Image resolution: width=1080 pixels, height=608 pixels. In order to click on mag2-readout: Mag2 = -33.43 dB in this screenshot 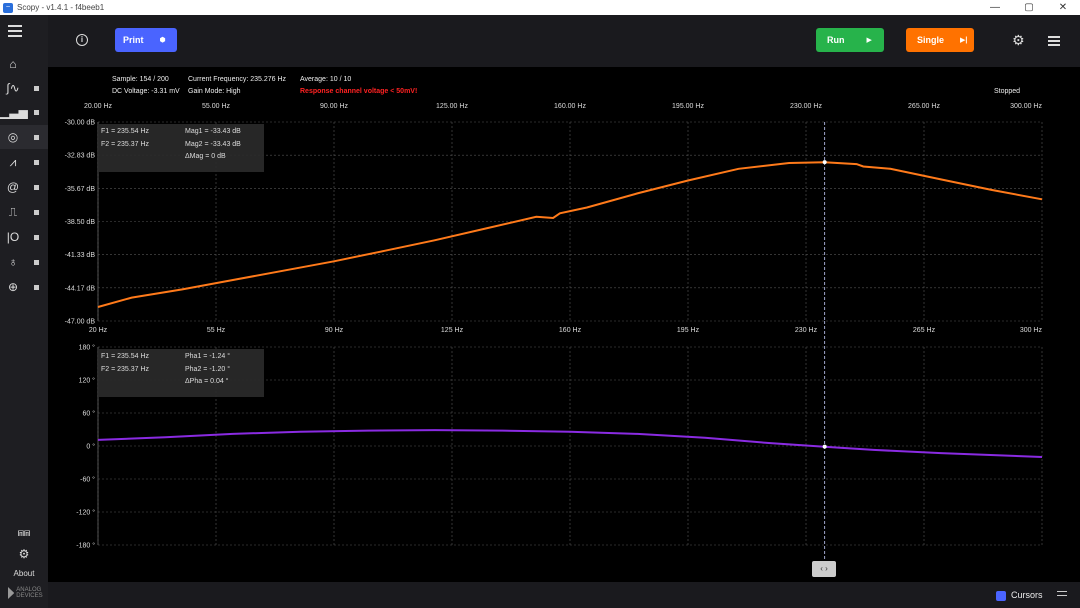, I will do `click(213, 144)`.